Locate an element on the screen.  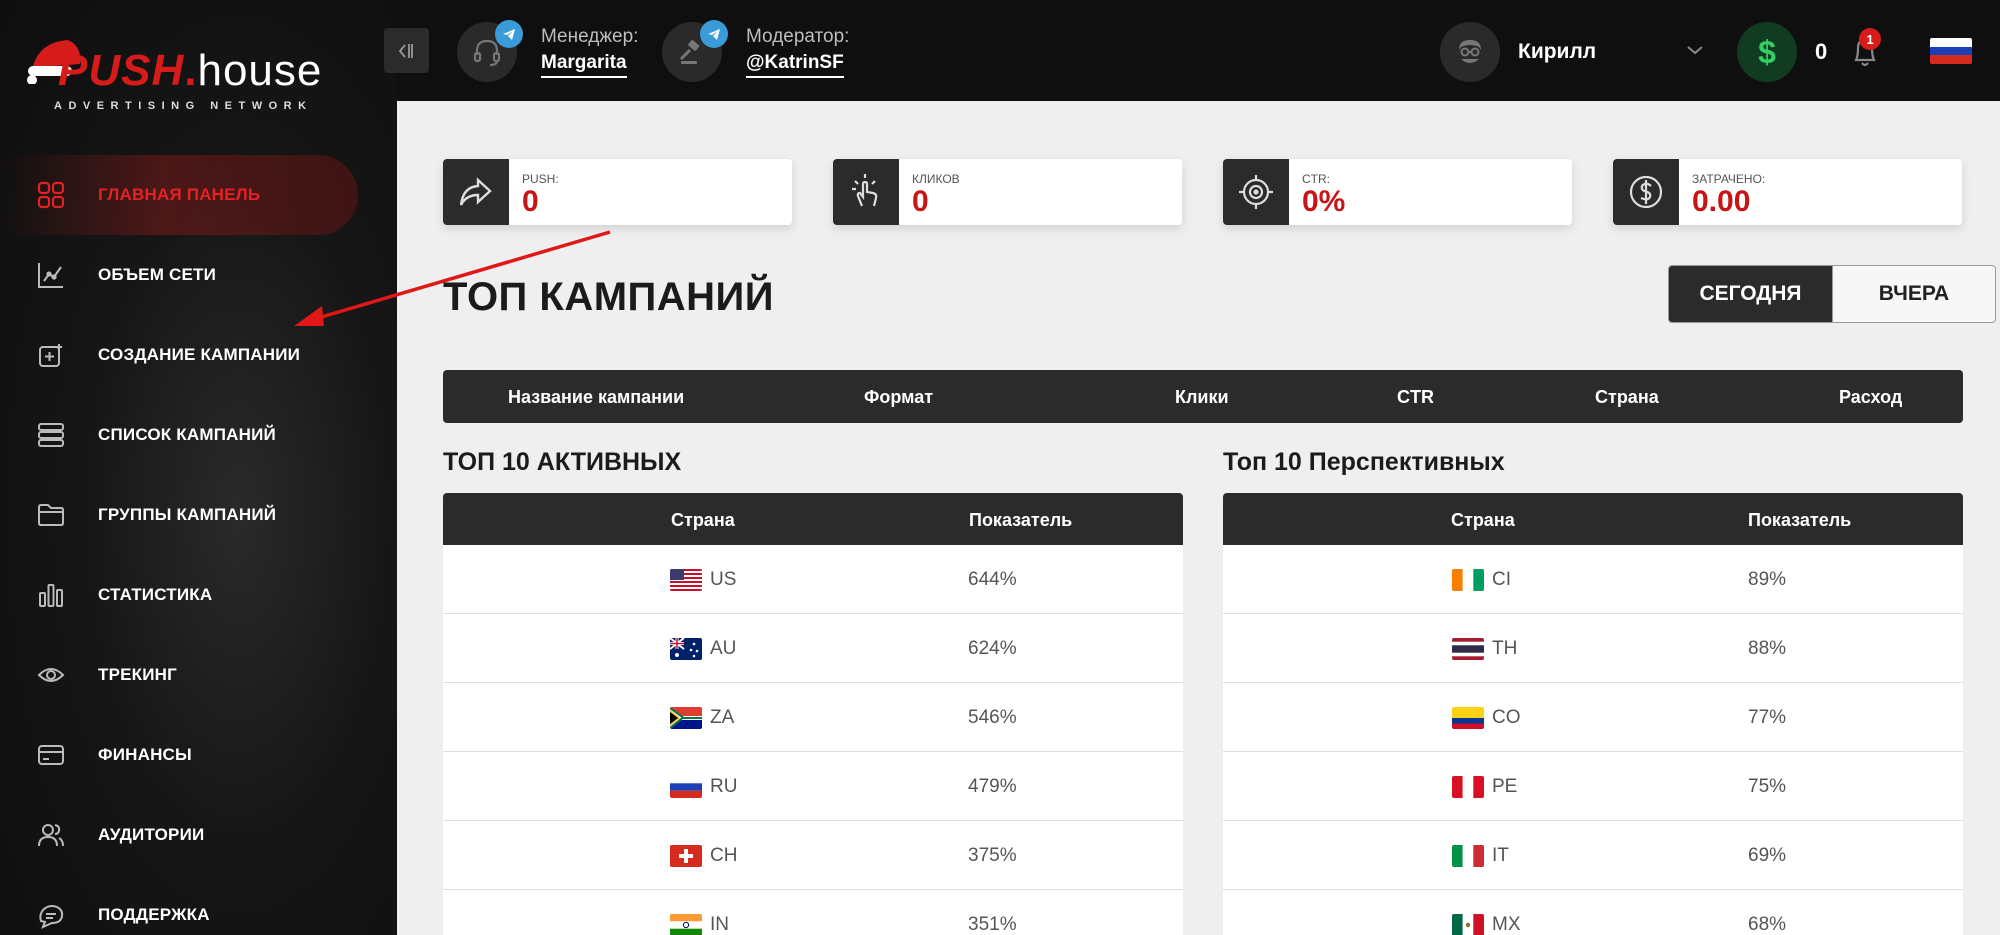
sidebar-item-label: АУДИТОРИИ is located at coordinates (151, 834).